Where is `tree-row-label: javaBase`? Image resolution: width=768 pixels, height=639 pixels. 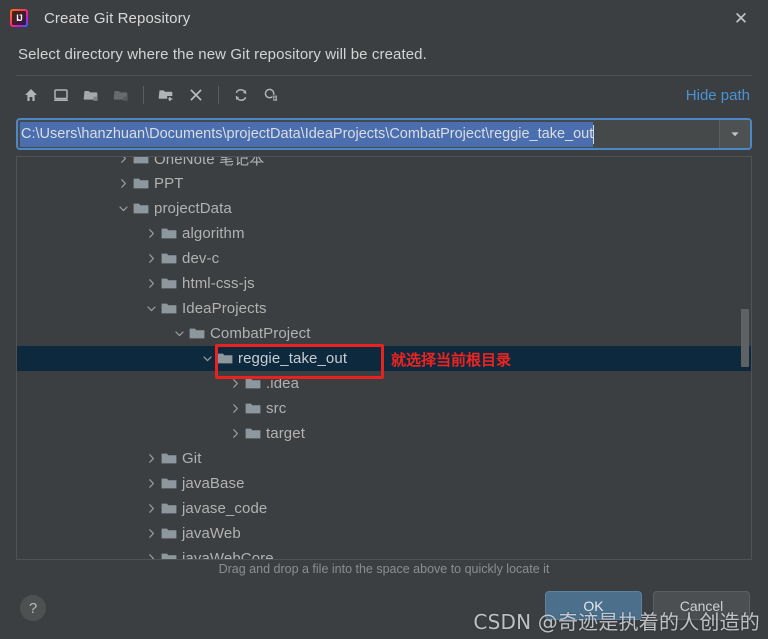
tree-row-label: javaBase is located at coordinates (213, 483).